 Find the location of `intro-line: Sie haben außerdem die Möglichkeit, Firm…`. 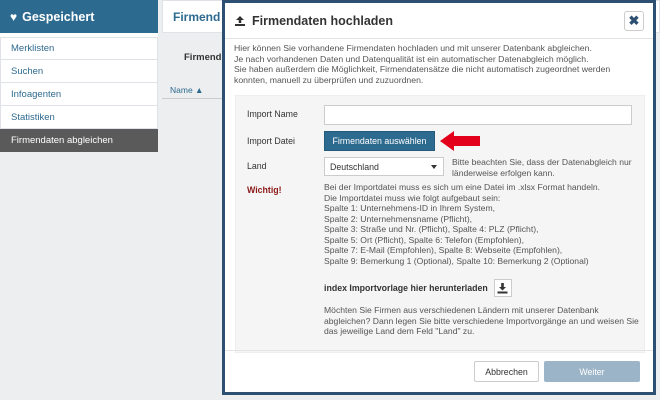

intro-line: Sie haben außerdem die Möglichkeit, Firm… is located at coordinates (422, 74).